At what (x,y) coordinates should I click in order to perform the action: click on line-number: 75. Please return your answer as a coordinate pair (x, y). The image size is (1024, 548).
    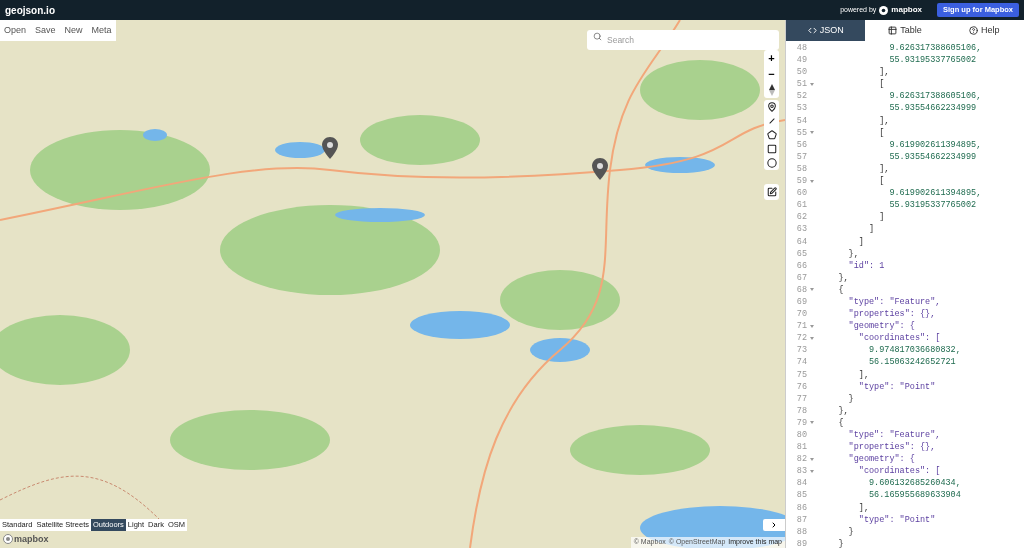
    Looking at the image, I should click on (801, 374).